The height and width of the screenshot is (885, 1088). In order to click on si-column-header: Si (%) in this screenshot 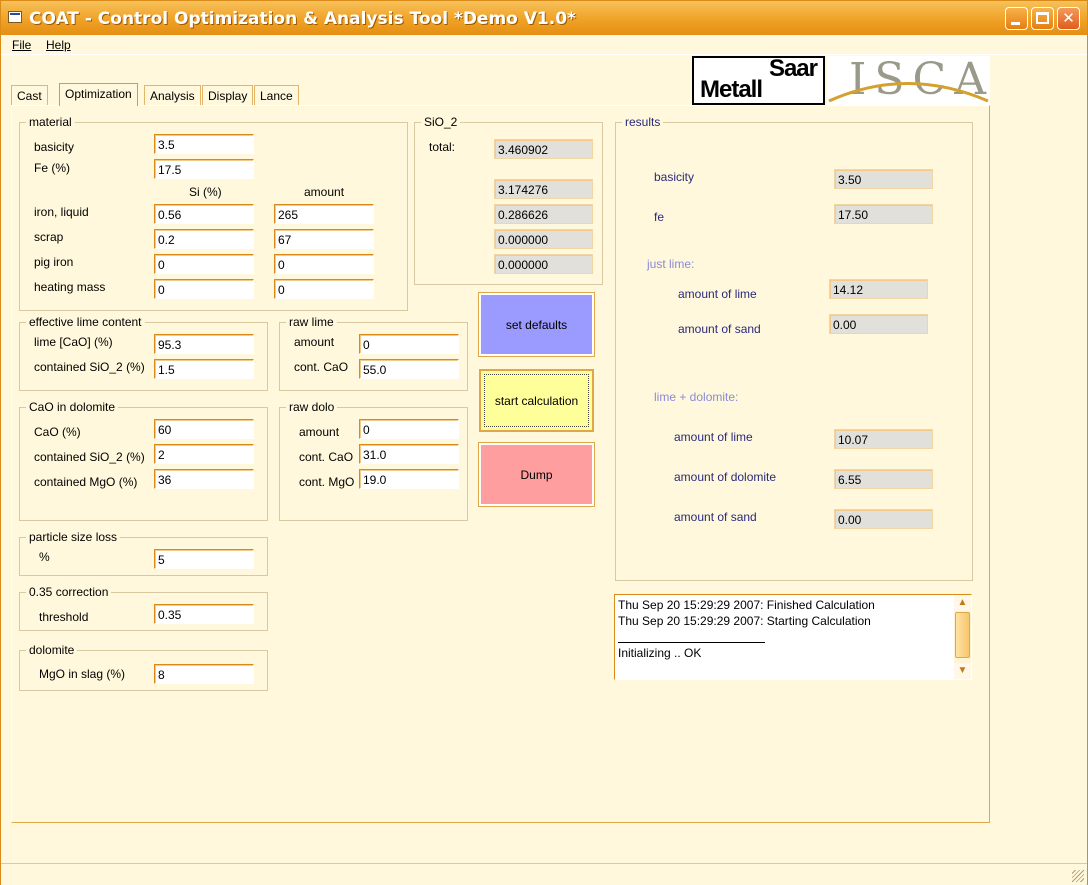, I will do `click(205, 192)`.